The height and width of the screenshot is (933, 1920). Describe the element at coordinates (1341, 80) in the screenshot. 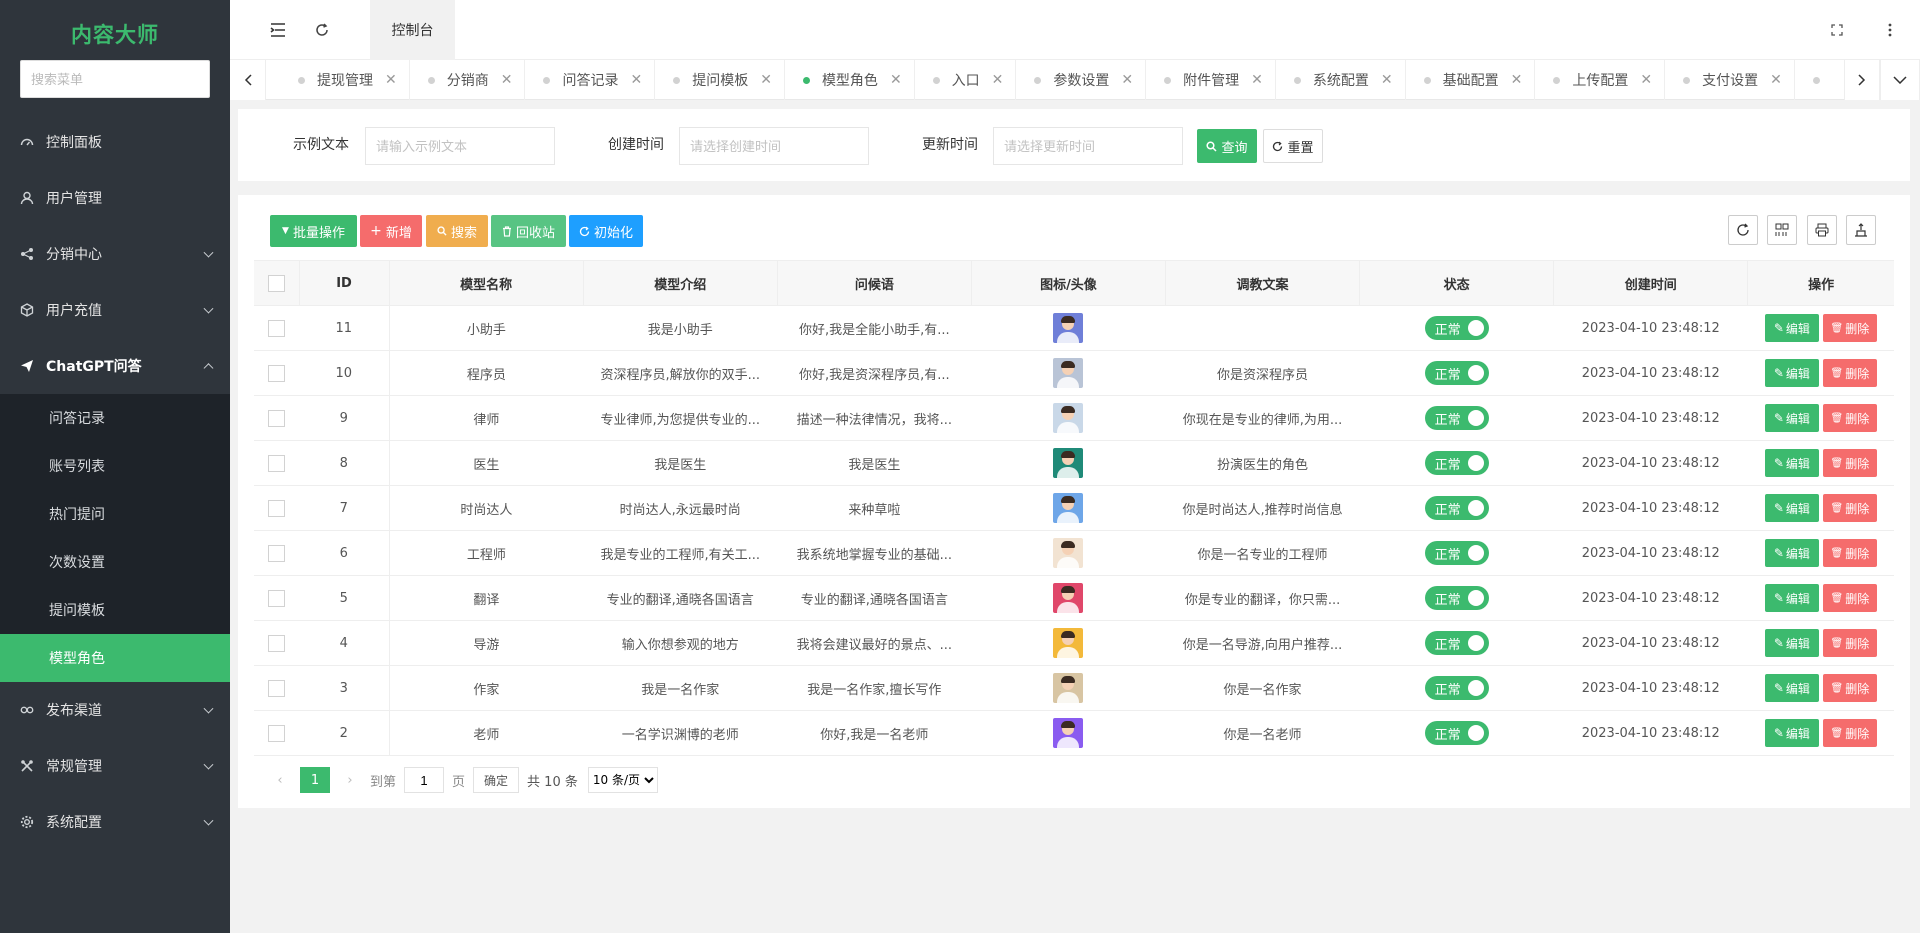

I see `page-tab: 系统配置 ✕` at that location.